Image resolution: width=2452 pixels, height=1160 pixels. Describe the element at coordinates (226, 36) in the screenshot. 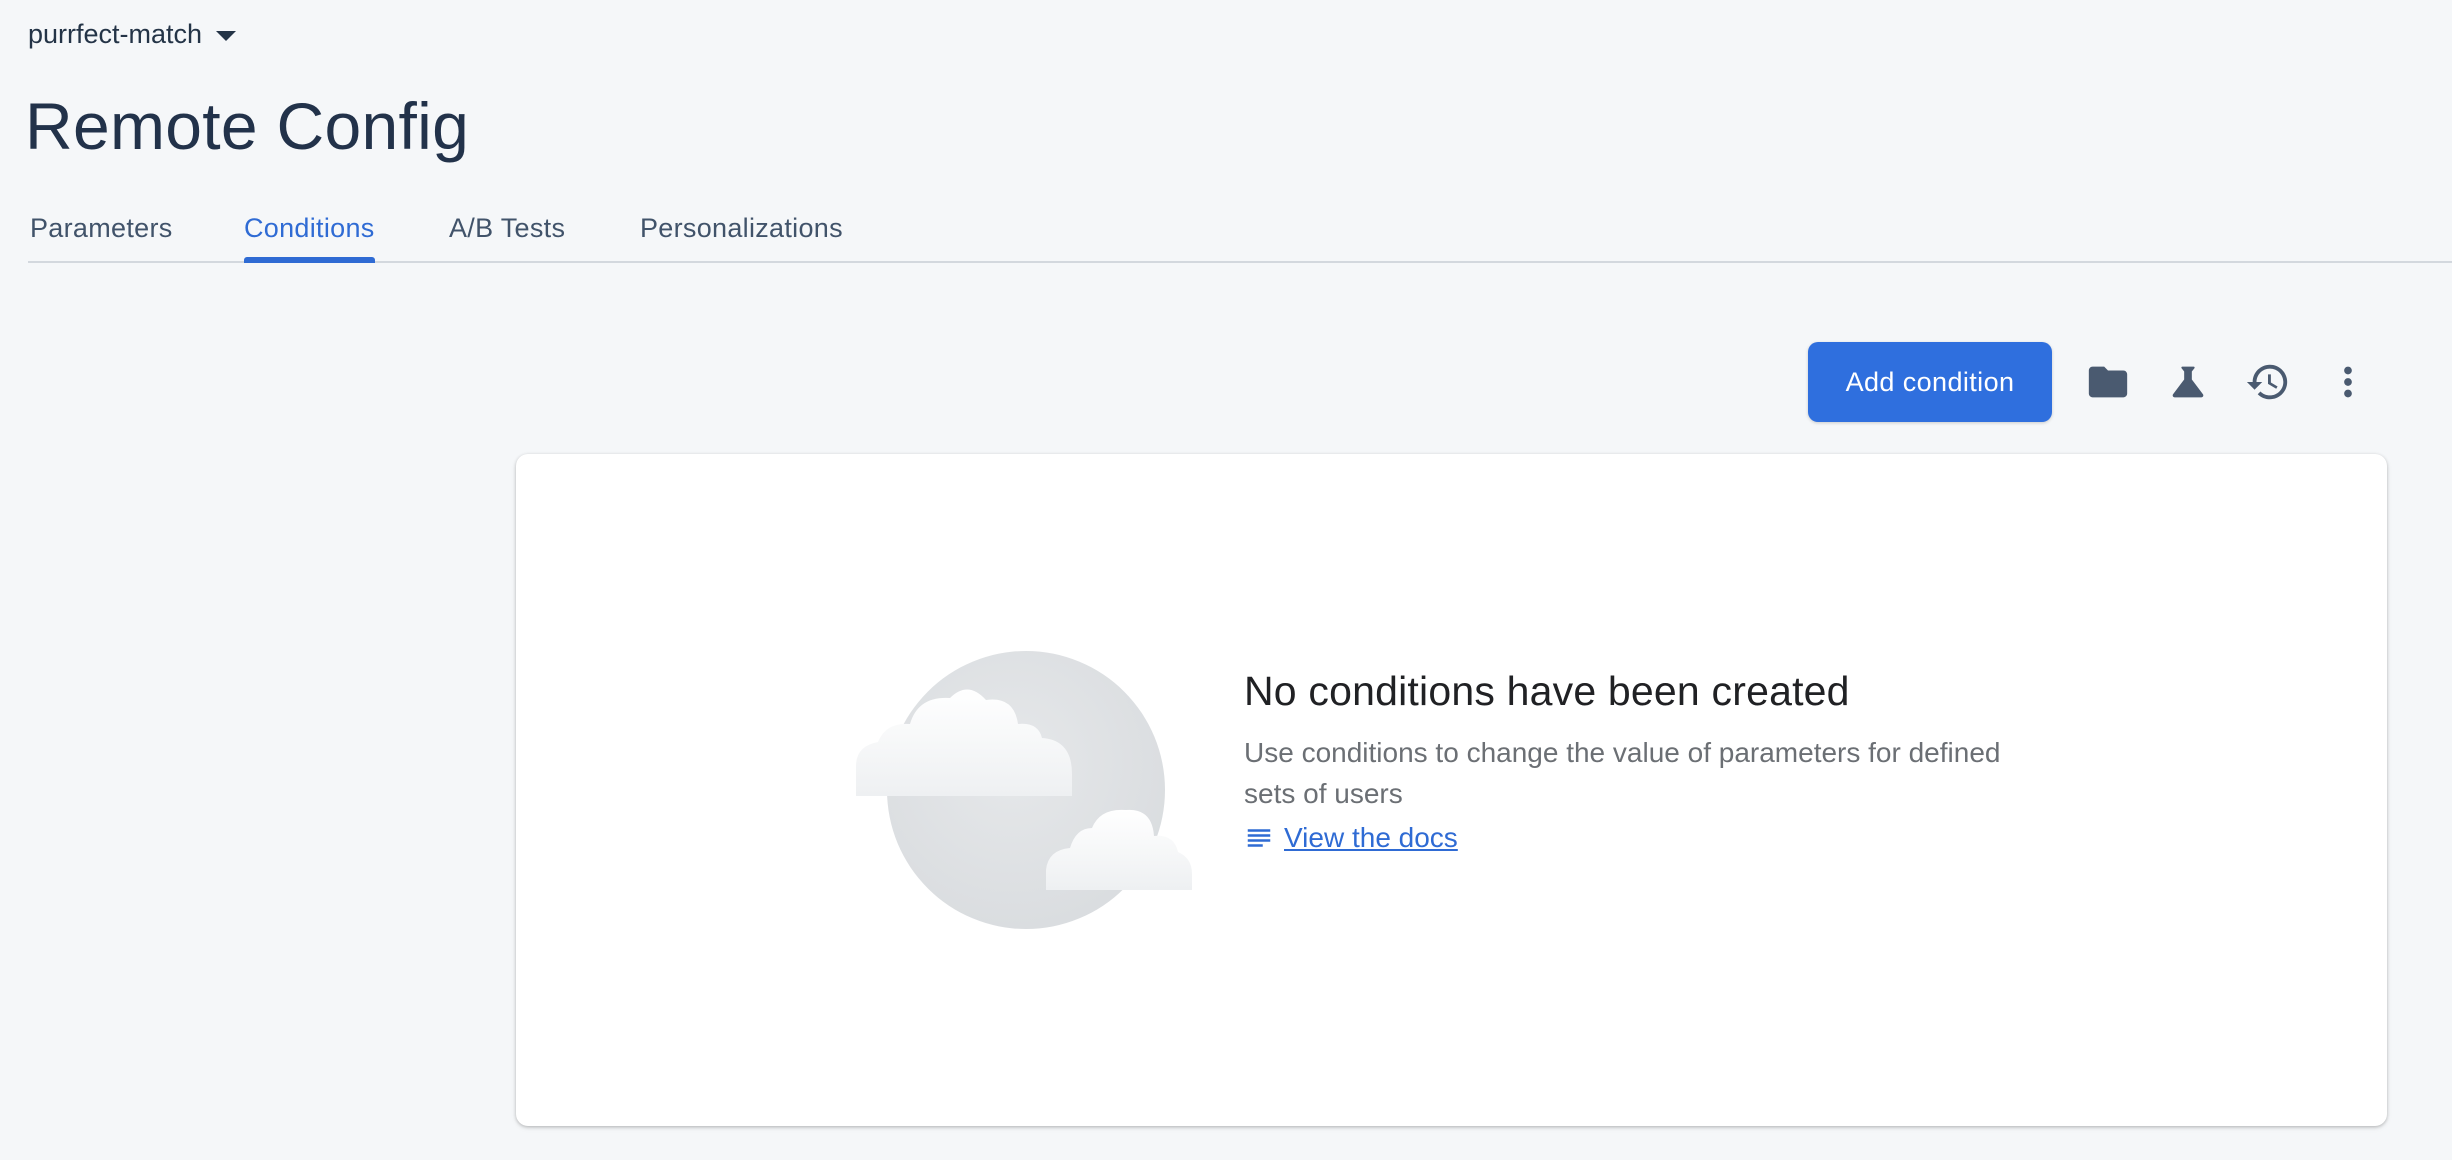

I see `chevron-down-icon` at that location.